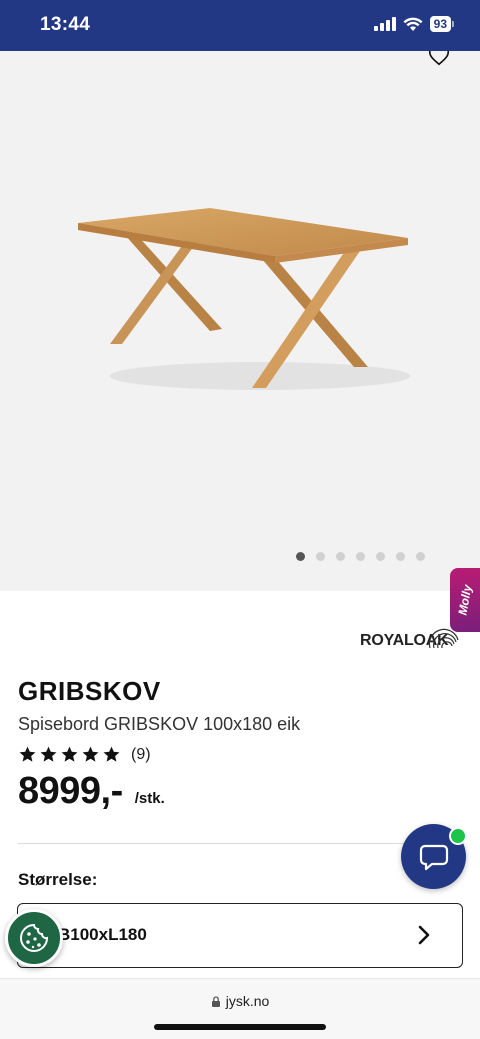  I want to click on heart-icon, so click(439, 59).